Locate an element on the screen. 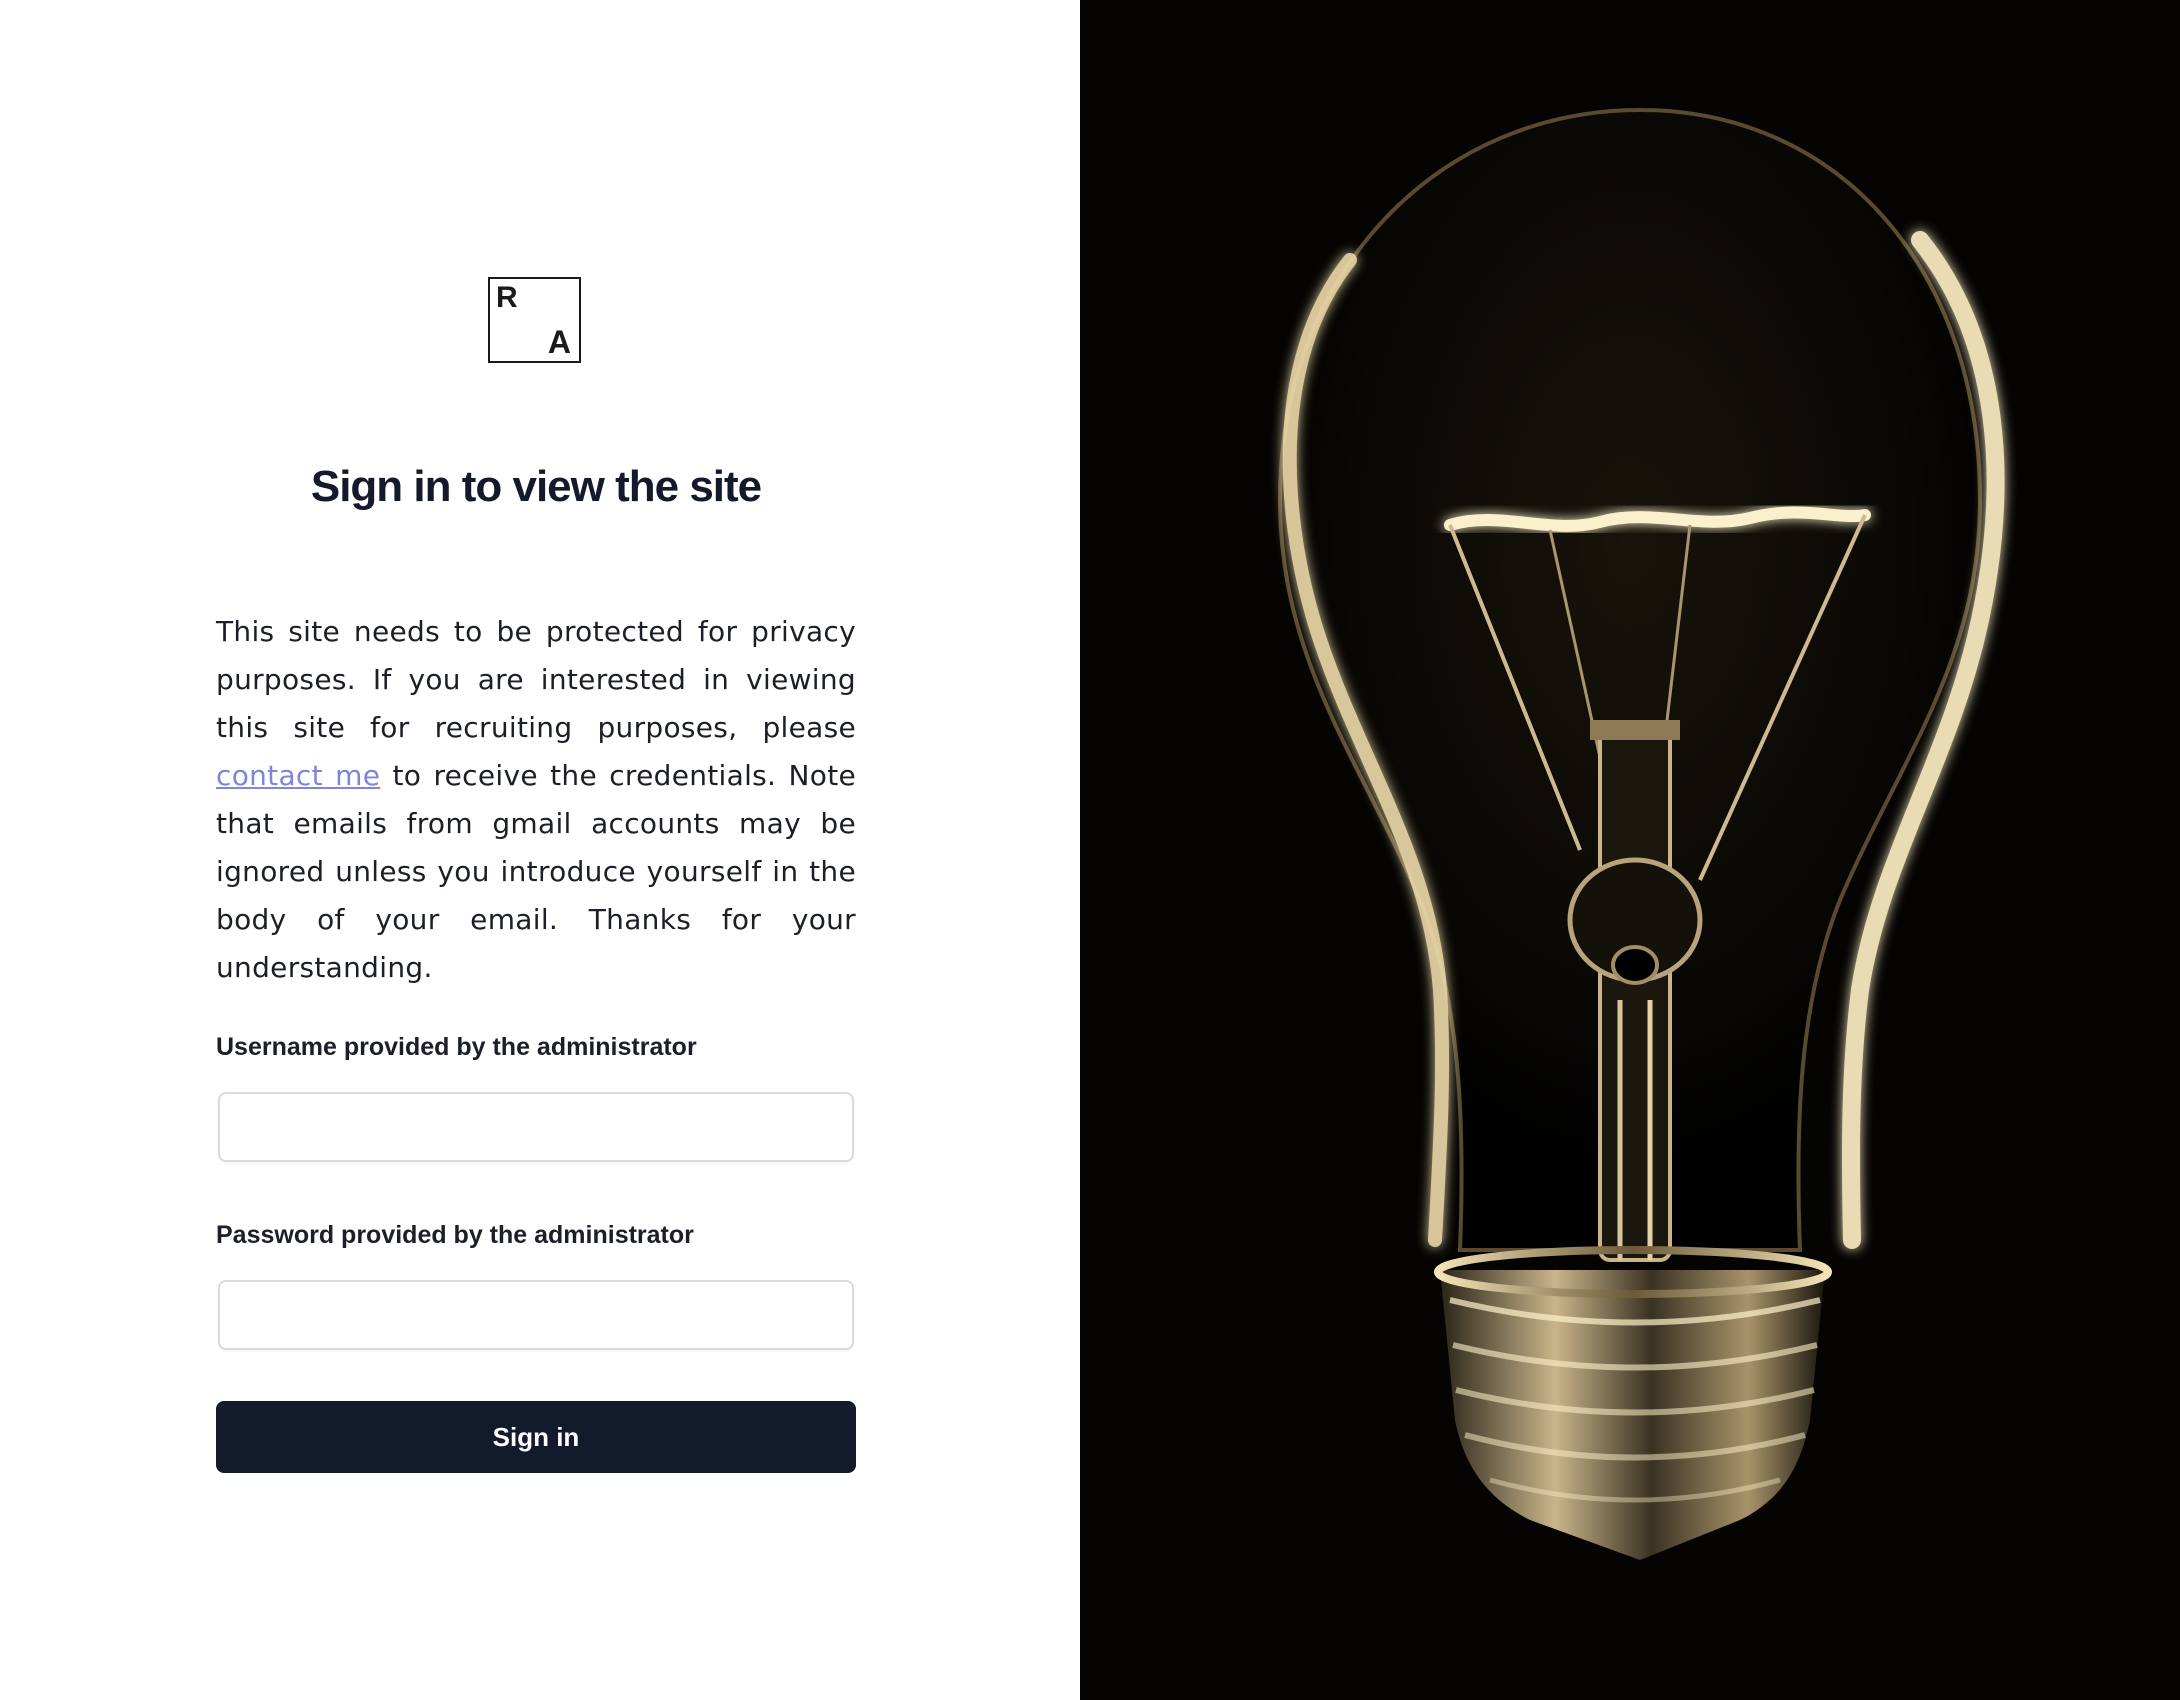  stem-knot is located at coordinates (1635, 965).